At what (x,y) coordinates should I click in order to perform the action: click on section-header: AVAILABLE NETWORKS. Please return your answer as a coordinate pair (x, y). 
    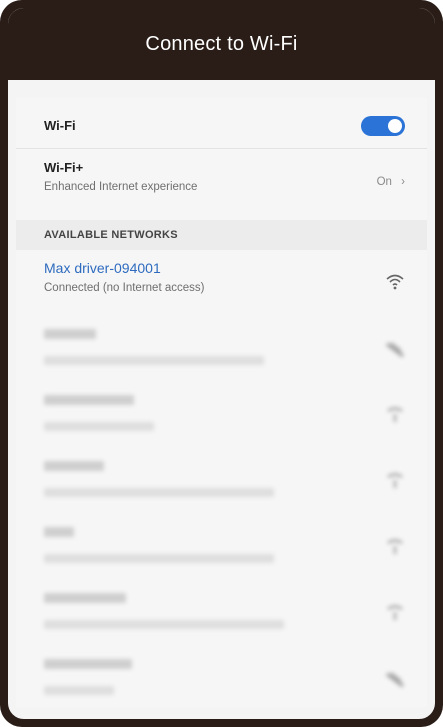
    Looking at the image, I should click on (221, 235).